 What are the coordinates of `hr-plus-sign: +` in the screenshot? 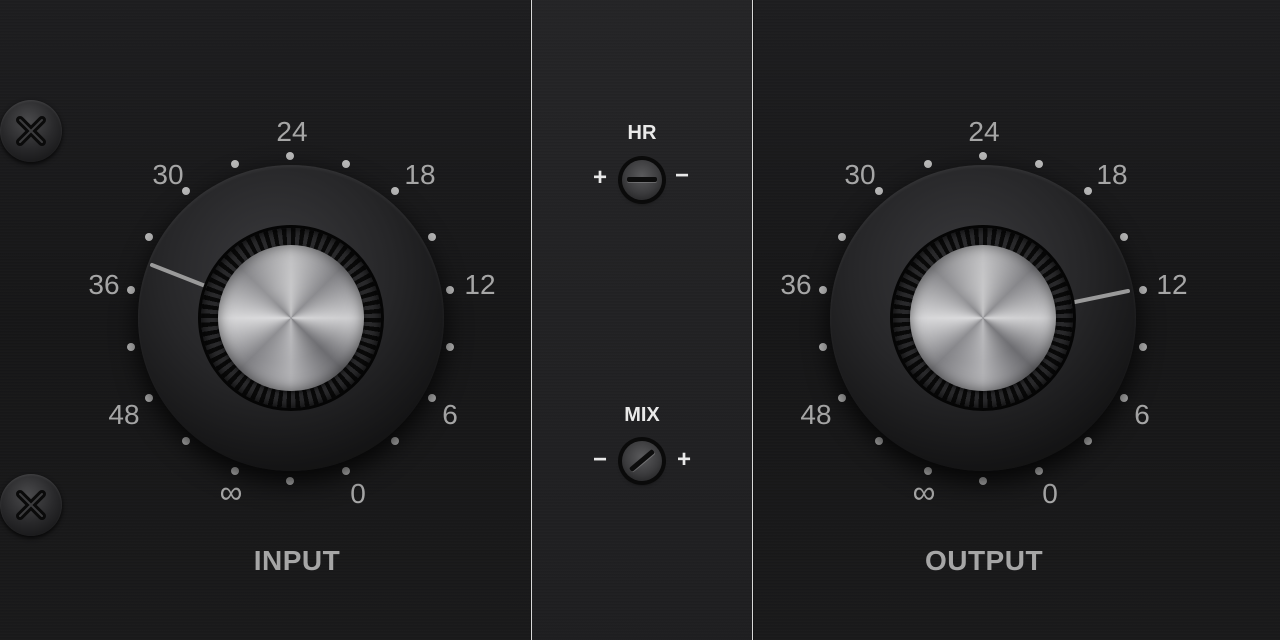 It's located at (599, 177).